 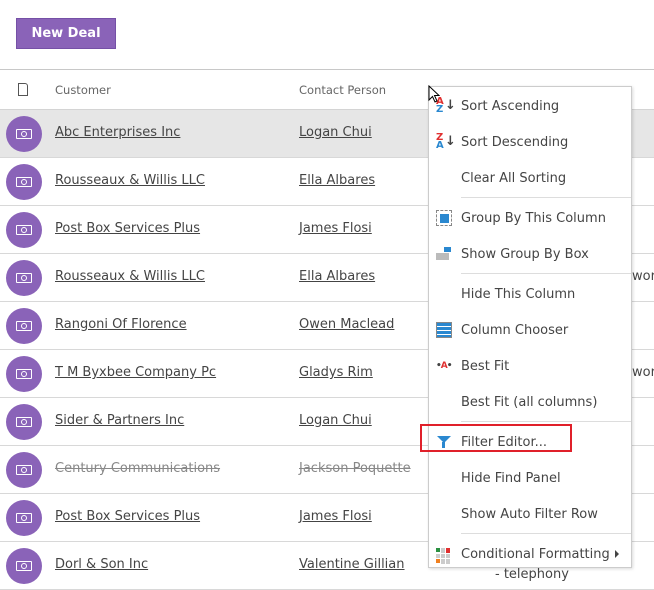 What do you see at coordinates (444, 254) in the screenshot?
I see `group-by-box-icon` at bounding box center [444, 254].